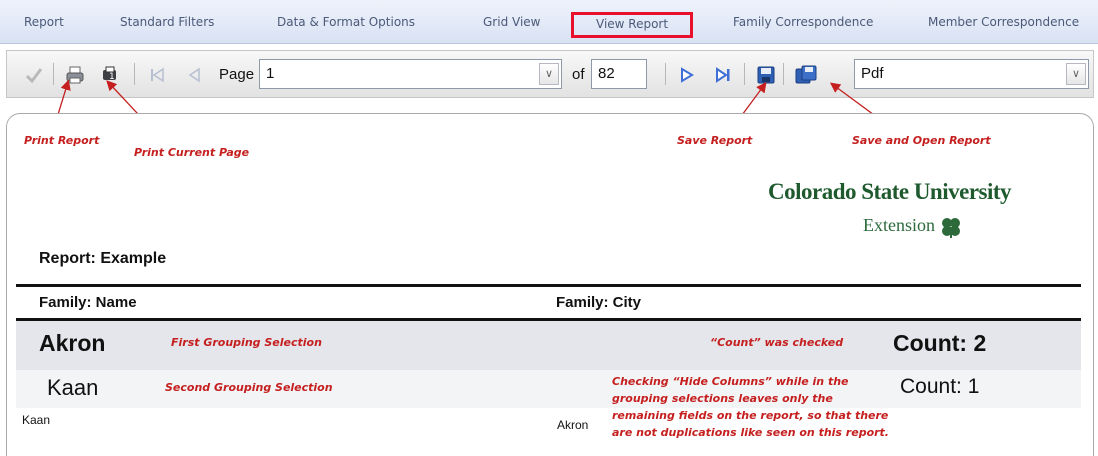 Image resolution: width=1098 pixels, height=456 pixels. I want to click on clover-logo-icon, so click(950, 227).